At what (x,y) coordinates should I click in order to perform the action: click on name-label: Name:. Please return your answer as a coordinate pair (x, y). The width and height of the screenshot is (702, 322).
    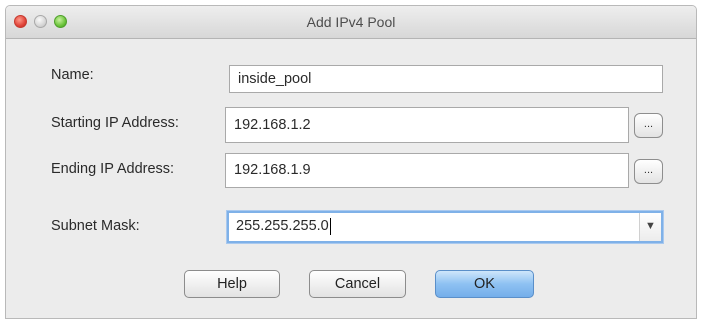
    Looking at the image, I should click on (72, 75).